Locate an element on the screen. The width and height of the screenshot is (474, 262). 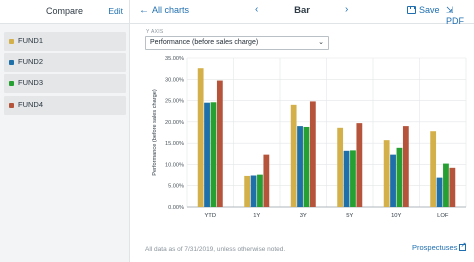
y-axis-dropdown: Performance (before sales charge) ⌄ is located at coordinates (237, 43).